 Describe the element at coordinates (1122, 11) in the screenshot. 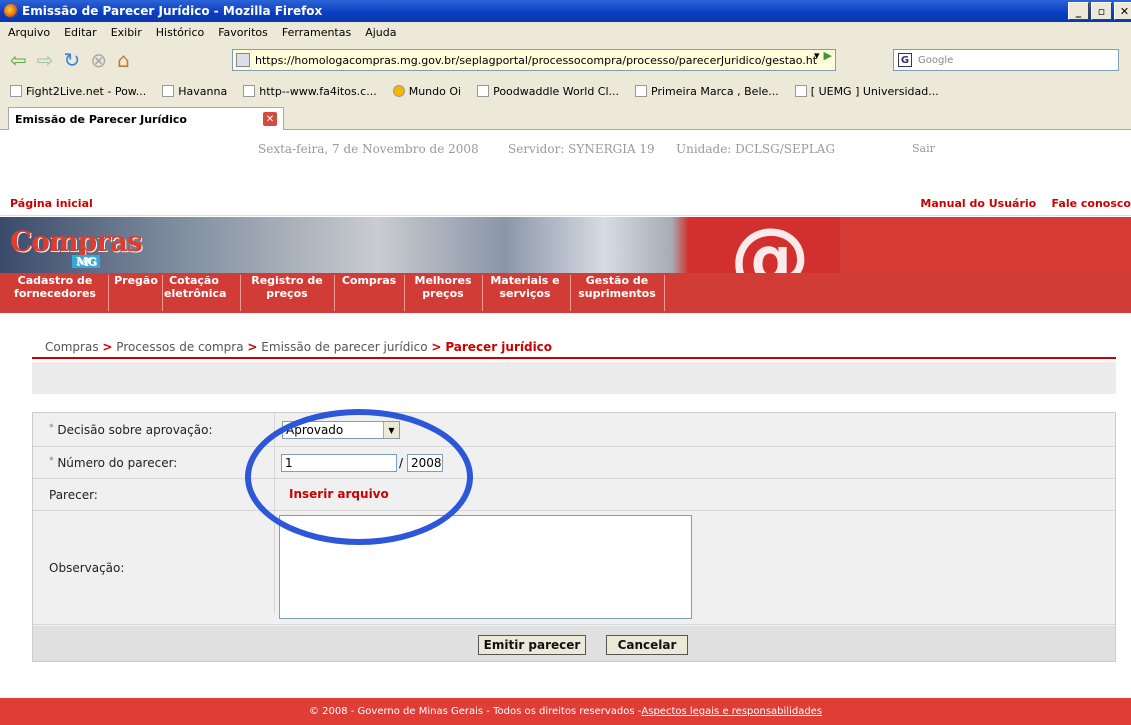

I see `close-window-button: ✕` at that location.